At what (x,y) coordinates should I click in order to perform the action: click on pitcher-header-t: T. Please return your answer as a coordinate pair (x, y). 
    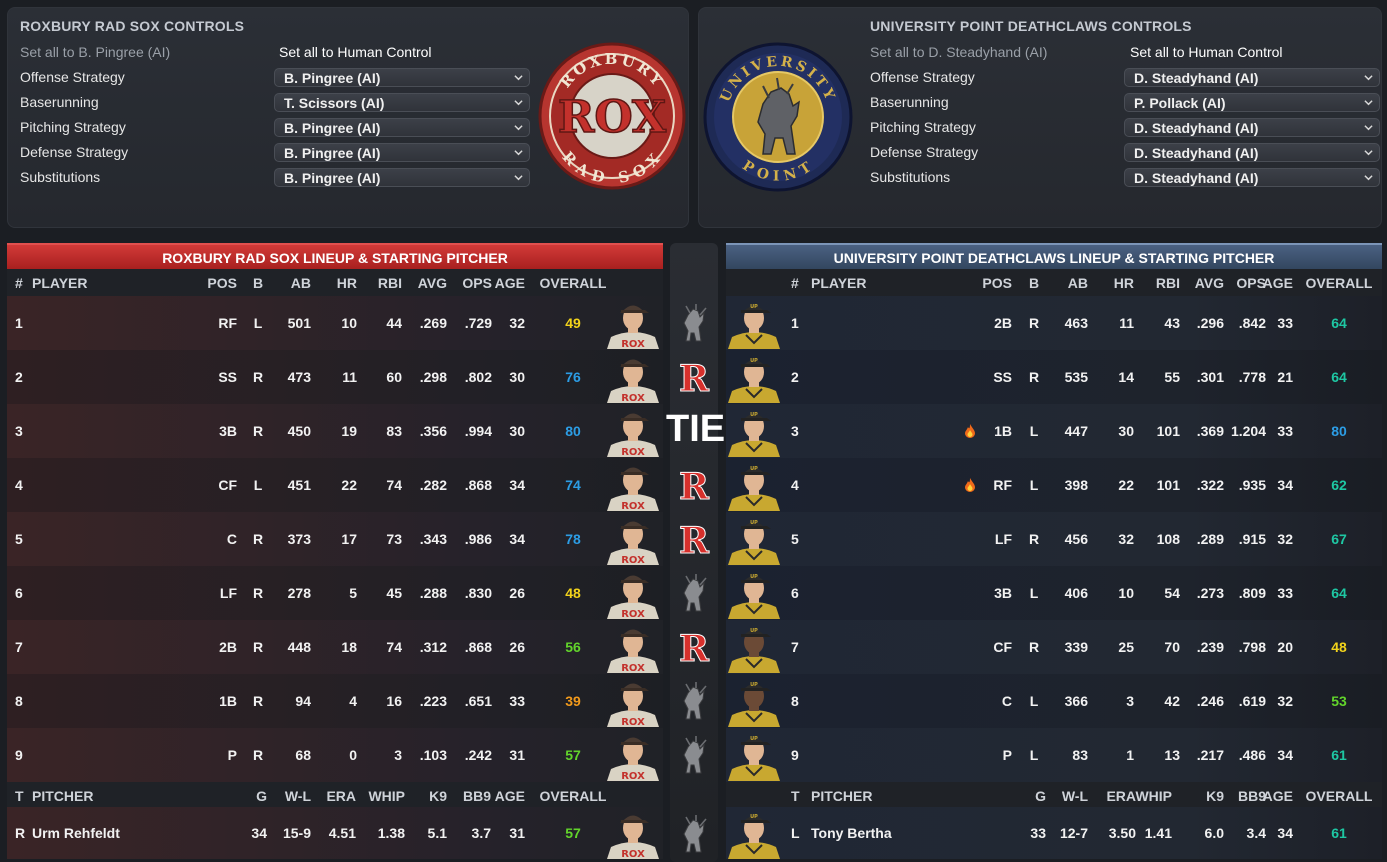
    Looking at the image, I should click on (19, 795).